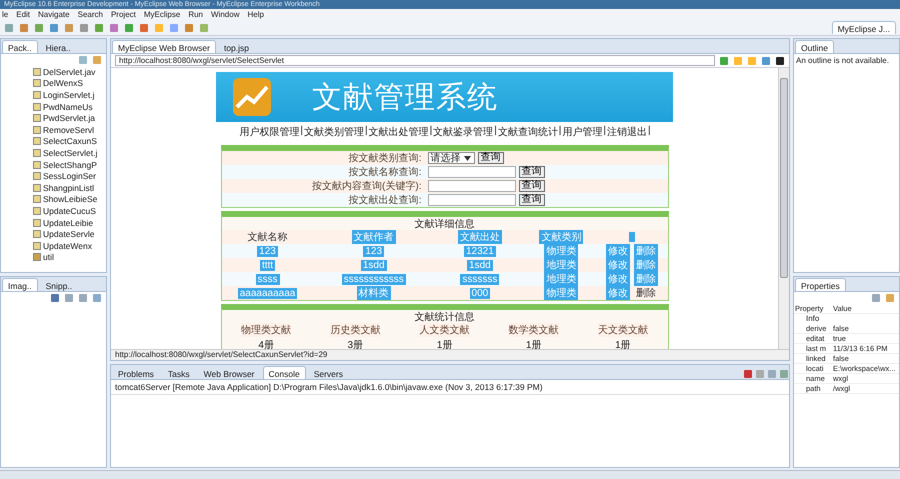 This screenshot has width=900, height=479. Describe the element at coordinates (480, 293) in the screenshot. I see `table-cell: 000` at that location.